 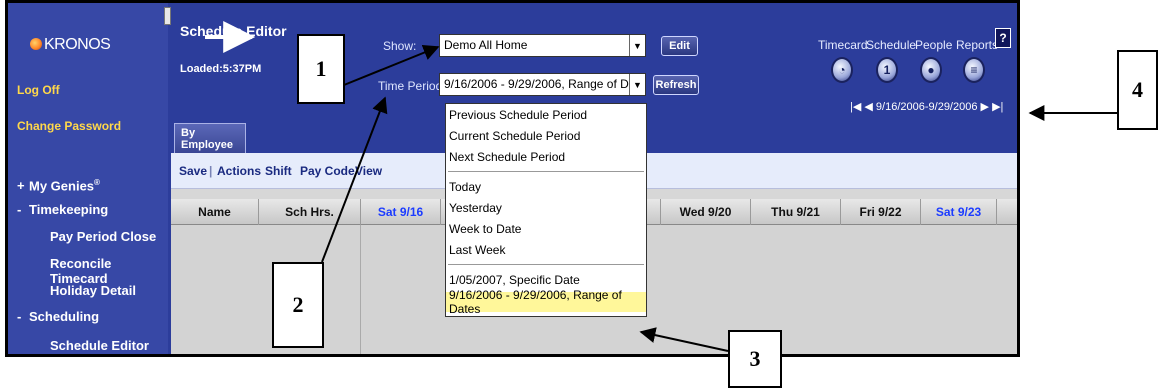 What do you see at coordinates (321, 69) in the screenshot?
I see `callout-1: 1` at bounding box center [321, 69].